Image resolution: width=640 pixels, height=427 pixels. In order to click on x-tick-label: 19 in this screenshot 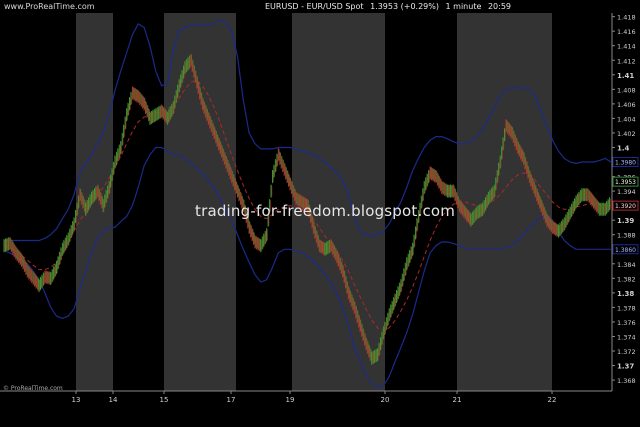, I will do `click(290, 400)`.